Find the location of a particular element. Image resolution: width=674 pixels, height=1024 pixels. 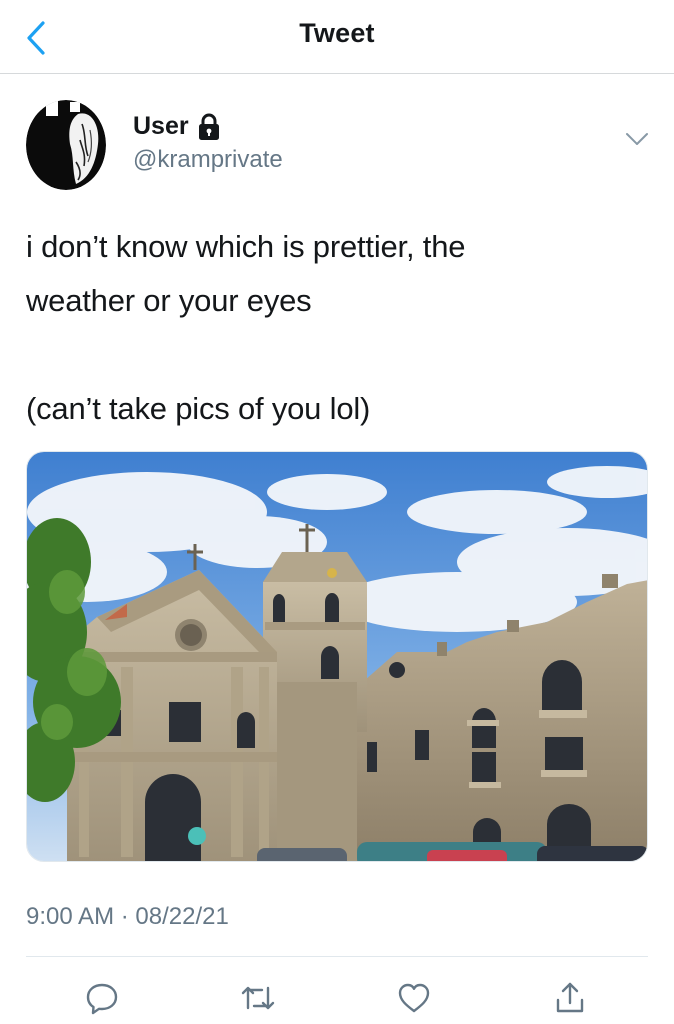

retweet-button is located at coordinates (258, 998).